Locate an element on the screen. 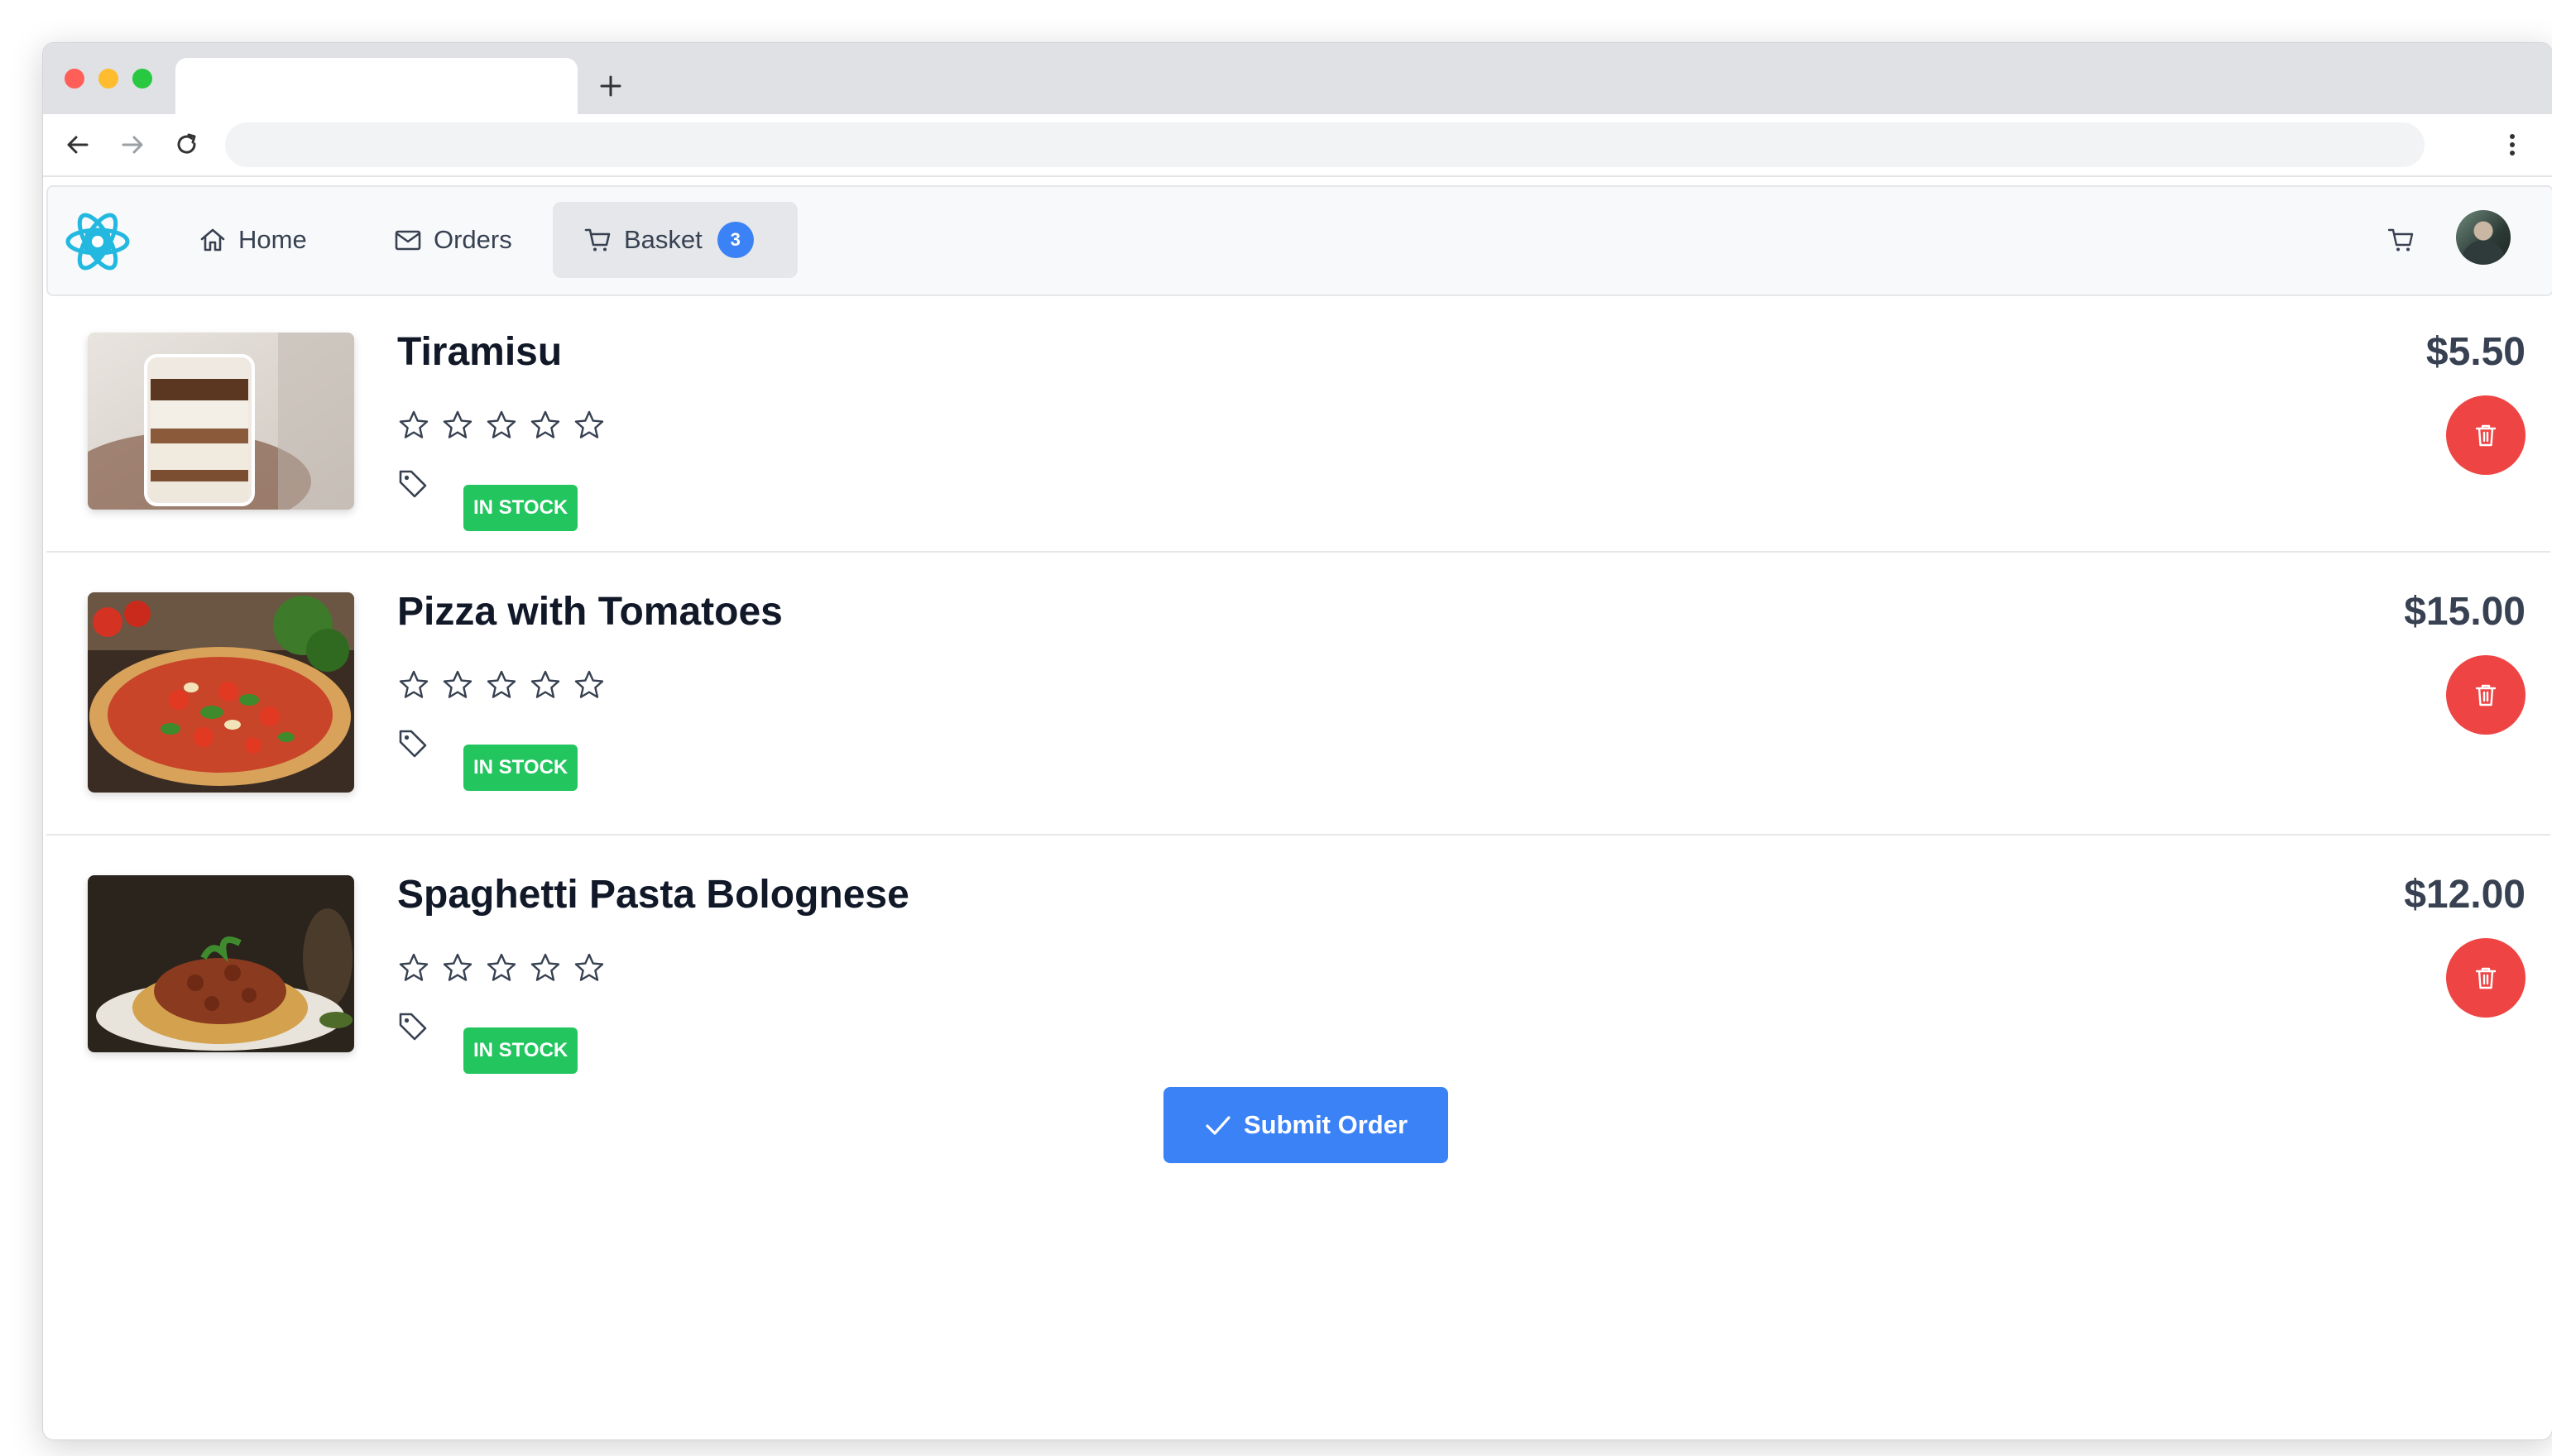 This screenshot has height=1456, width=2552. new-tab-button is located at coordinates (611, 86).